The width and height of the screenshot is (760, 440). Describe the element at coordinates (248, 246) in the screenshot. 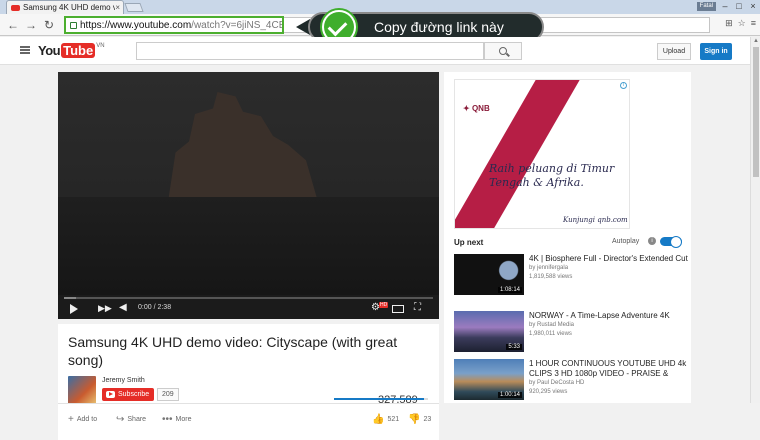

I see `video-ground` at that location.